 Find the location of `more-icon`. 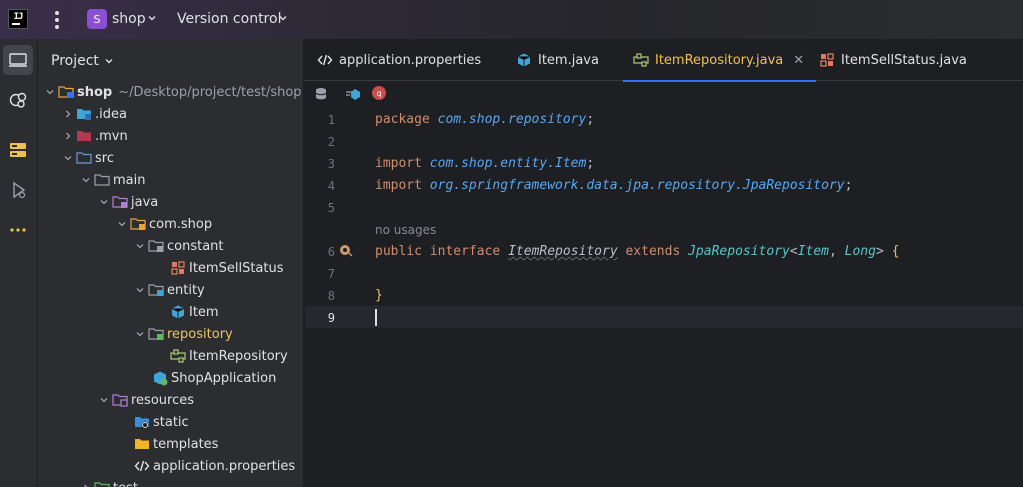

more-icon is located at coordinates (18, 230).